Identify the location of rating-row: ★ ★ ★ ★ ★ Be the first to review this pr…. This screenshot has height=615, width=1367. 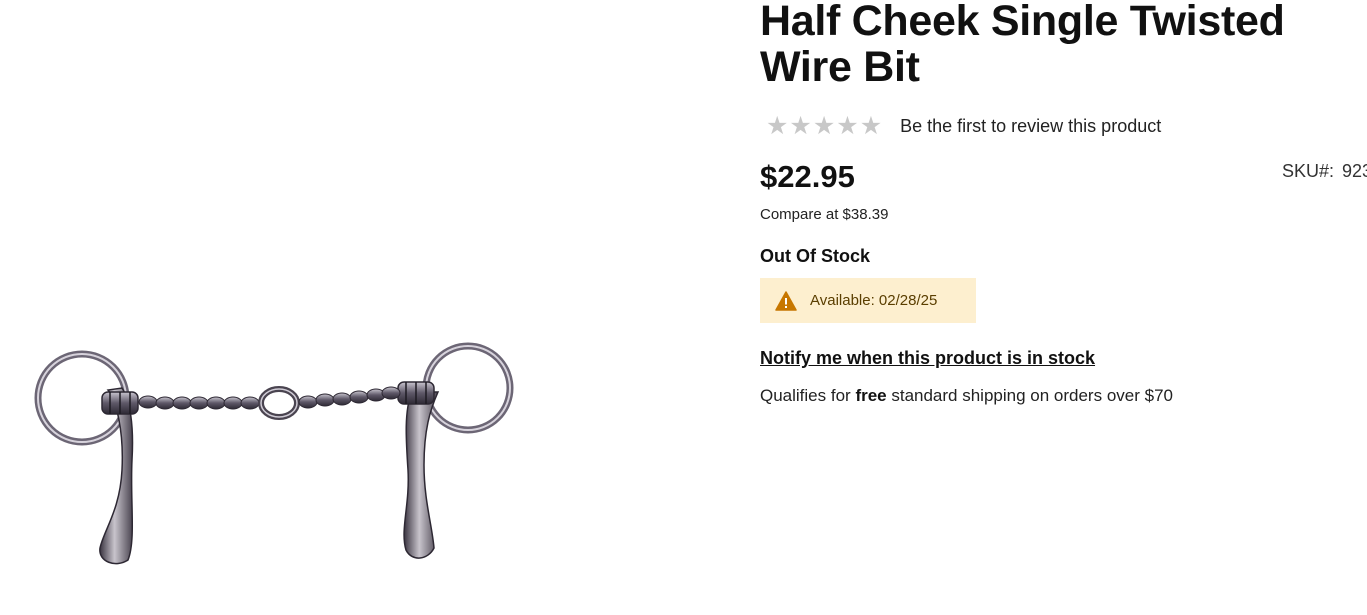
(963, 126).